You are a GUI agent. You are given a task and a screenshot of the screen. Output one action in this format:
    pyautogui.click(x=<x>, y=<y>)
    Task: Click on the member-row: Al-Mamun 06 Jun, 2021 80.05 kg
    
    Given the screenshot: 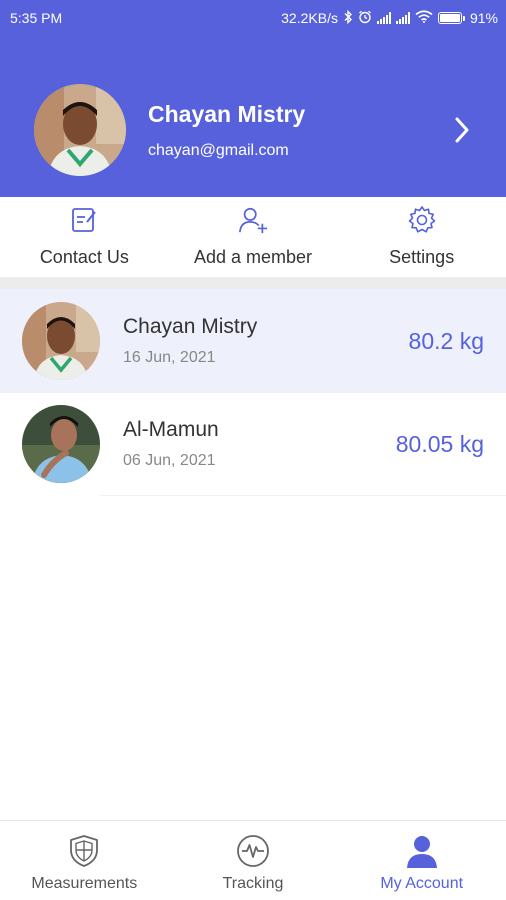 What is the action you would take?
    pyautogui.click(x=253, y=444)
    